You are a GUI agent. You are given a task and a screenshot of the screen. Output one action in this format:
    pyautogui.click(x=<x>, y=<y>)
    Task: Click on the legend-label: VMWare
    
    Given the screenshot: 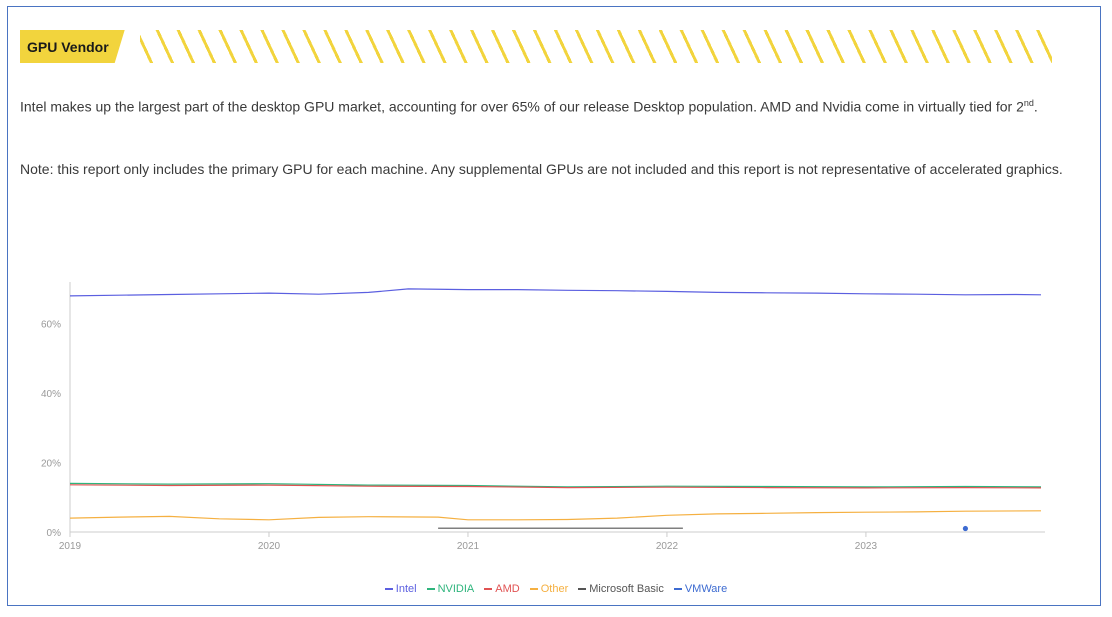 What is the action you would take?
    pyautogui.click(x=706, y=589)
    